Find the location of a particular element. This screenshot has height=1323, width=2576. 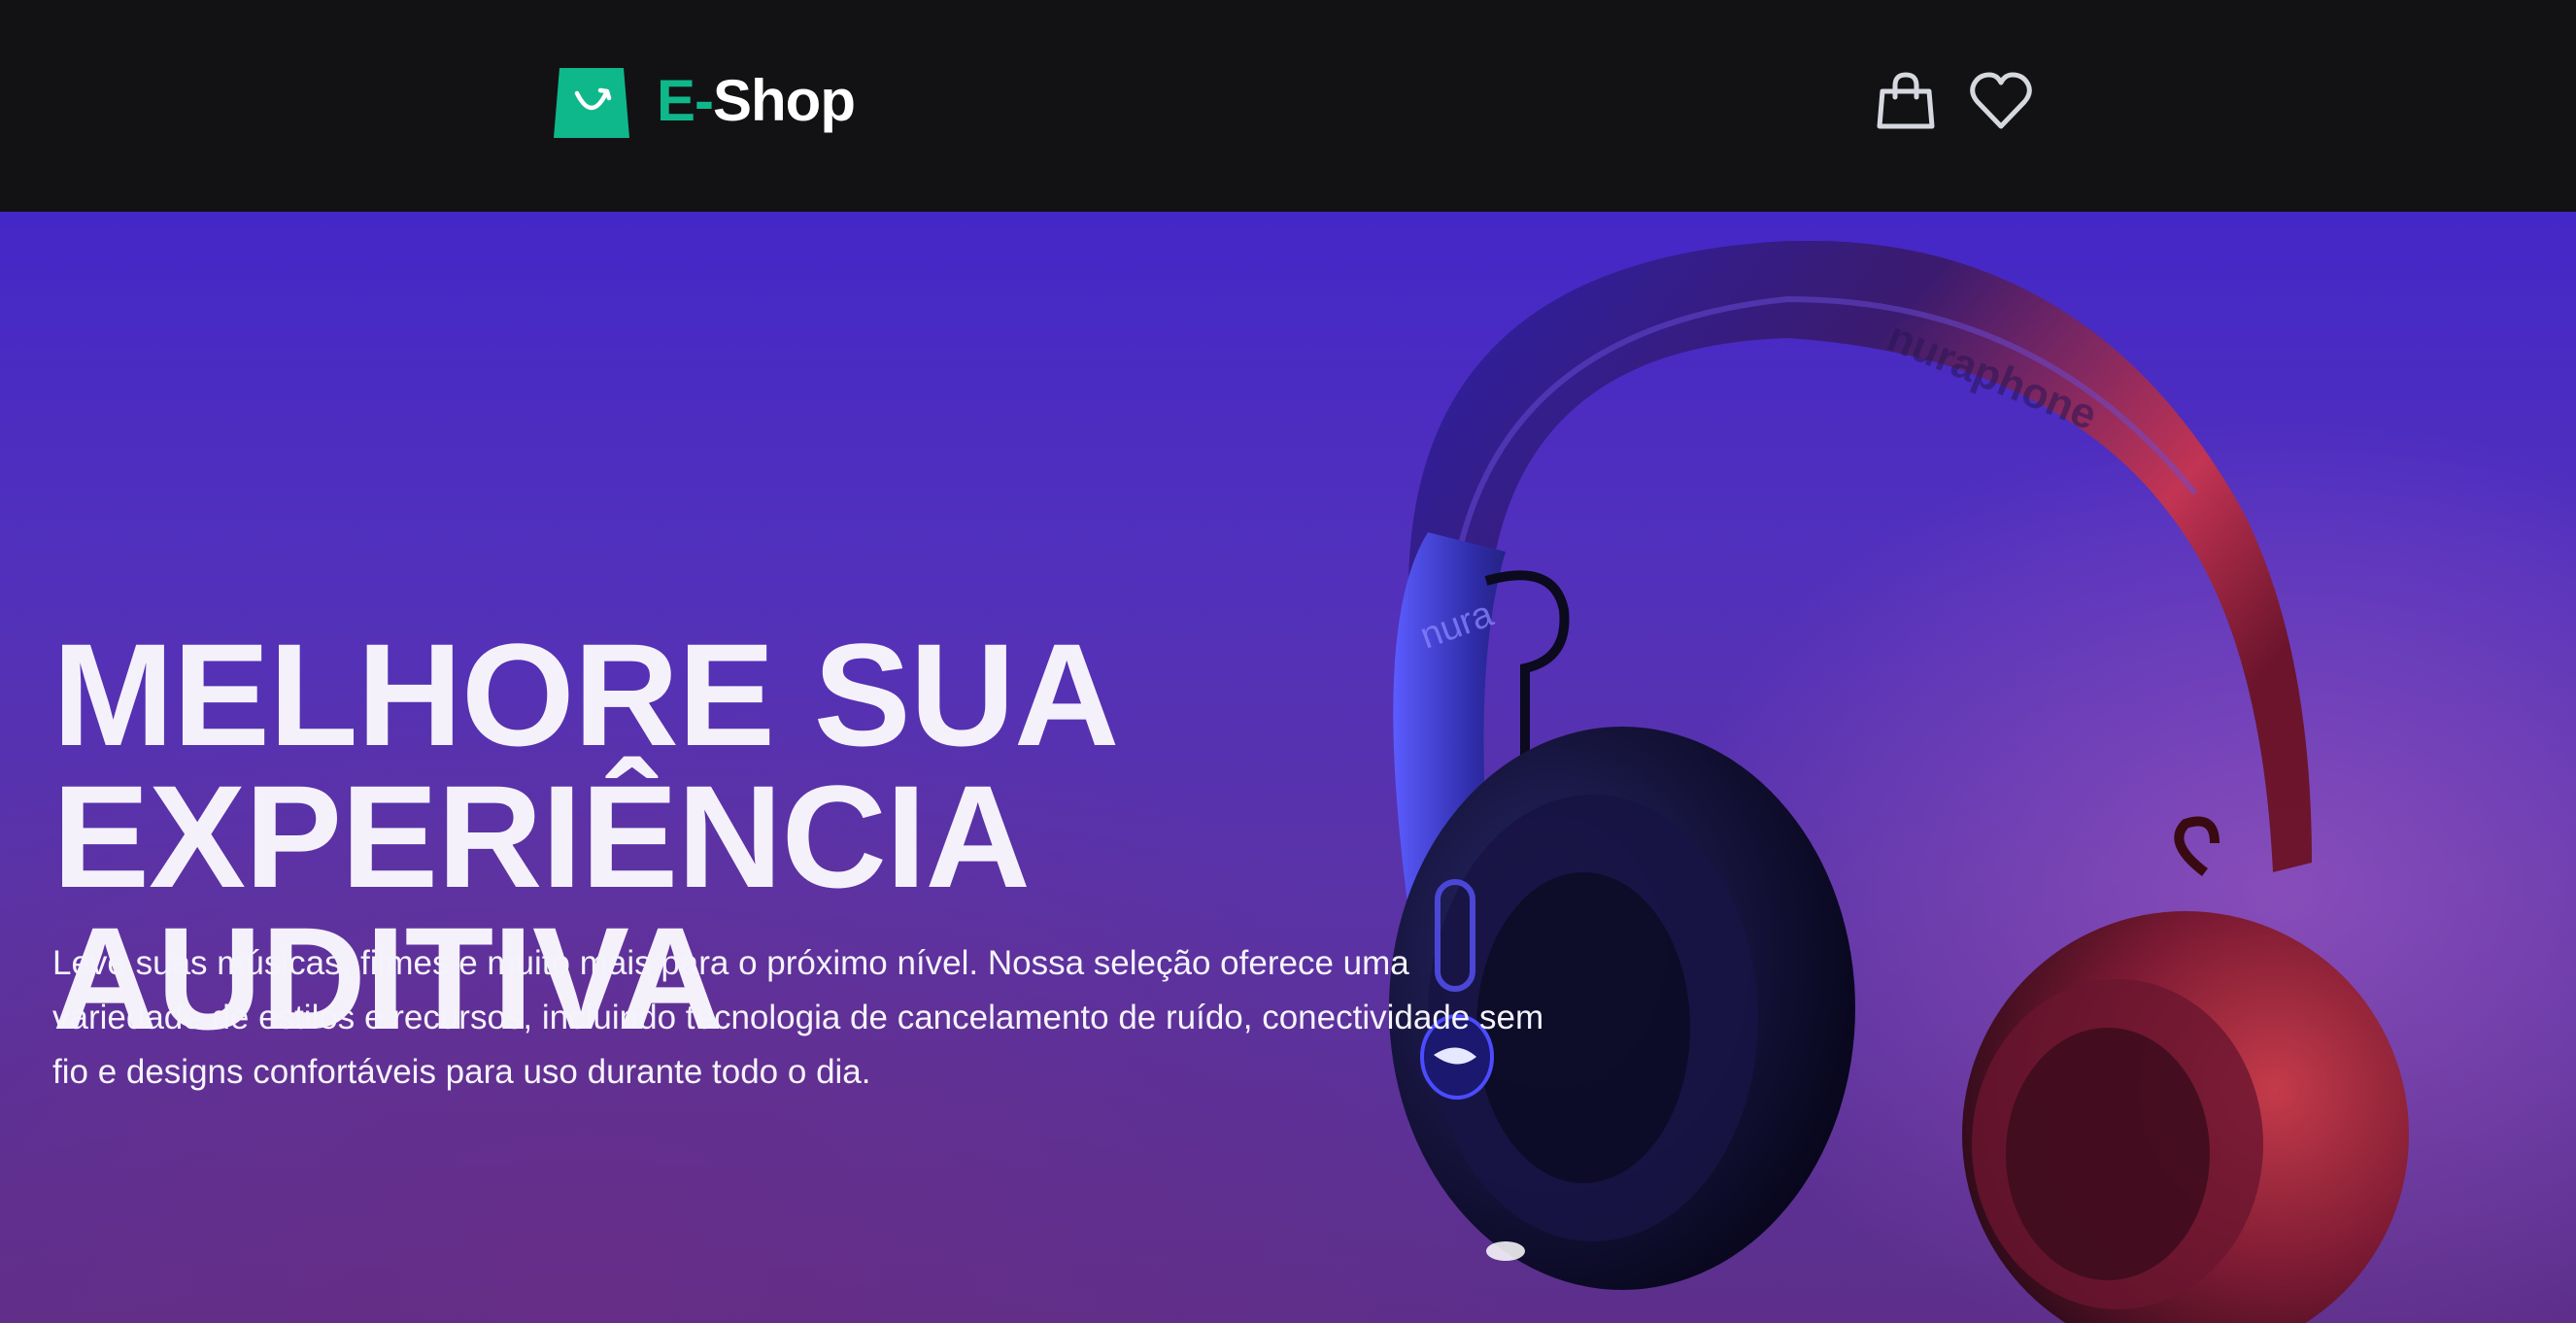

cart-button is located at coordinates (1906, 101).